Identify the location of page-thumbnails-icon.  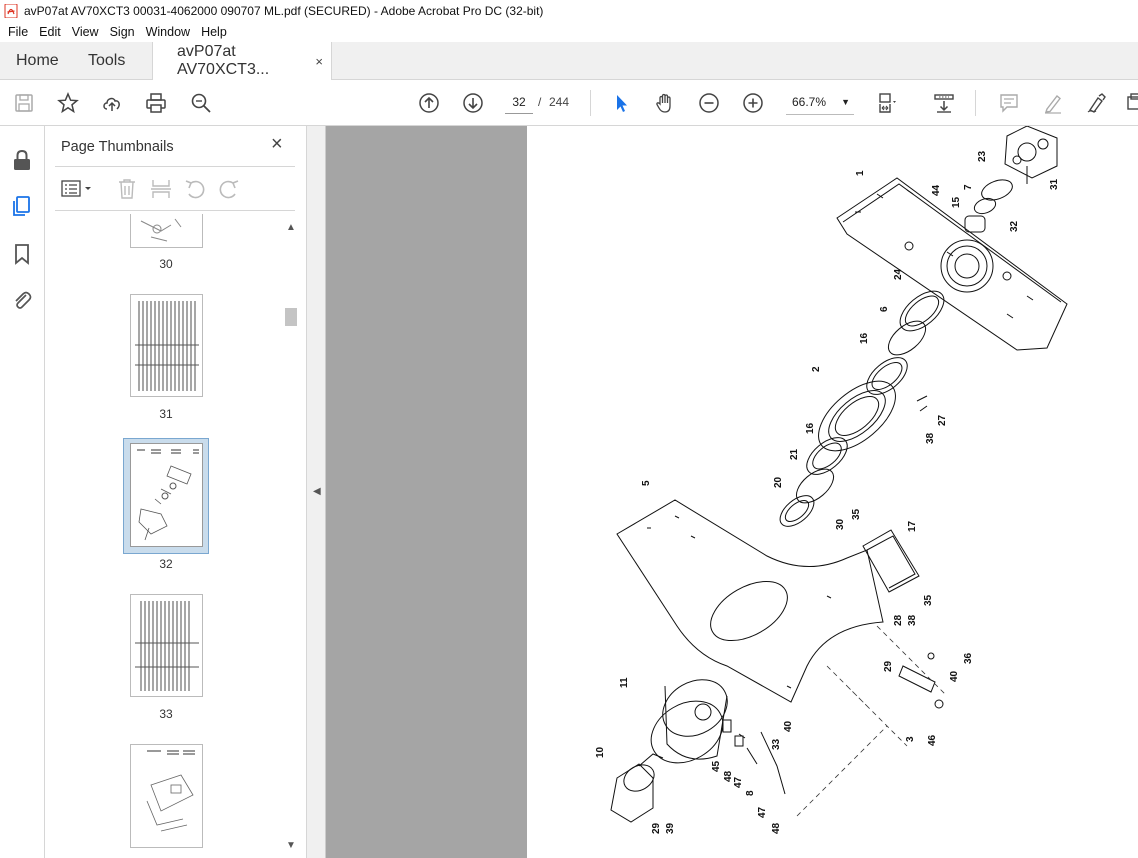
(22, 206).